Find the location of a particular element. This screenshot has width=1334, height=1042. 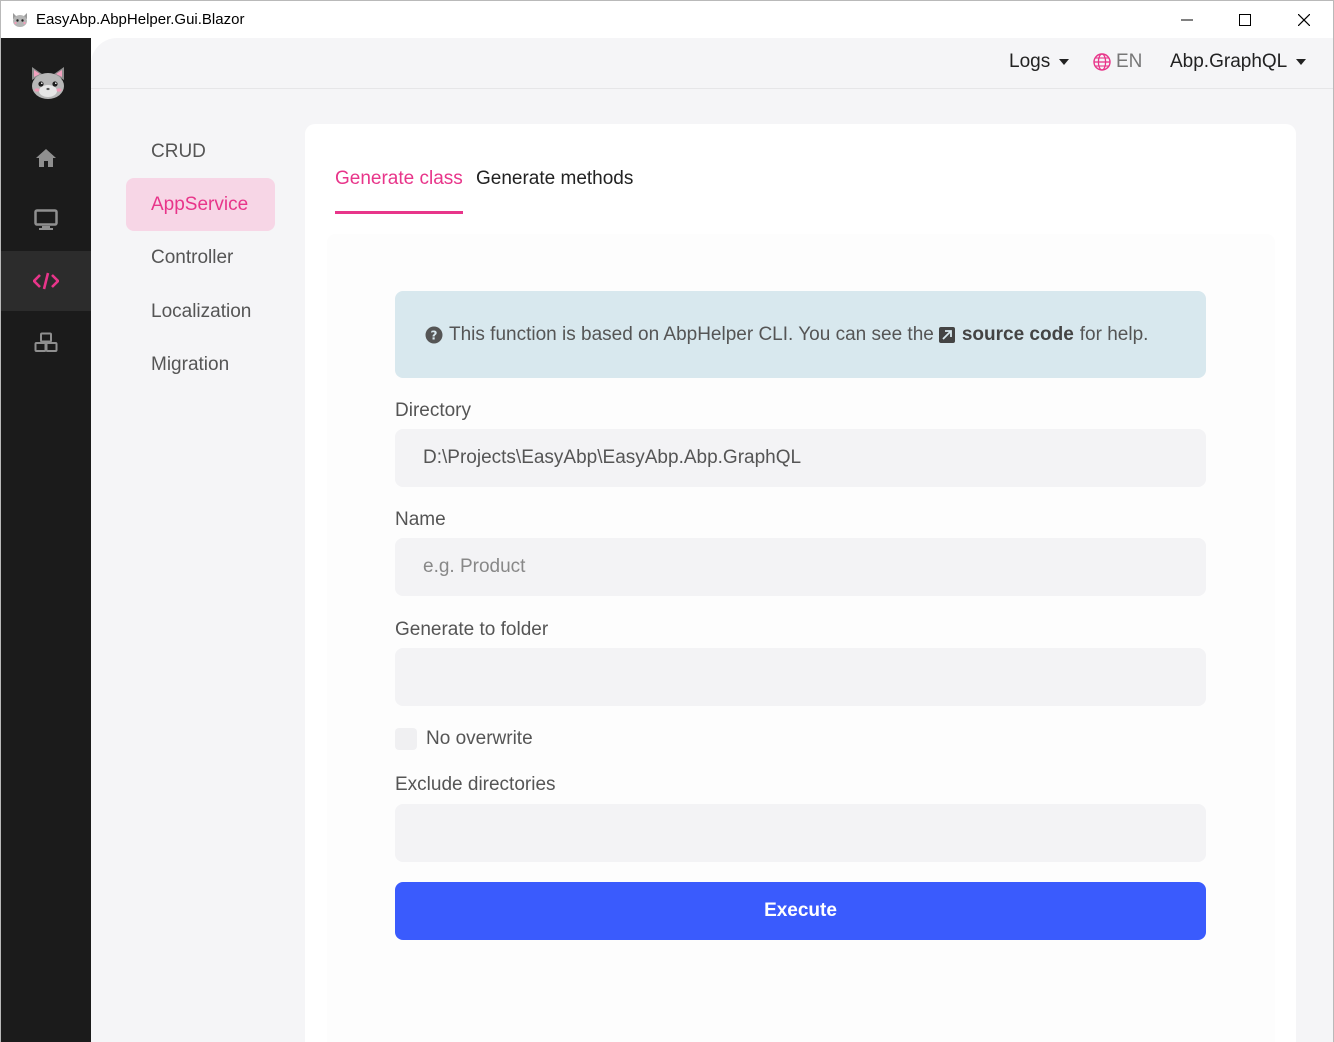

rail-item-cubes is located at coordinates (46, 343).